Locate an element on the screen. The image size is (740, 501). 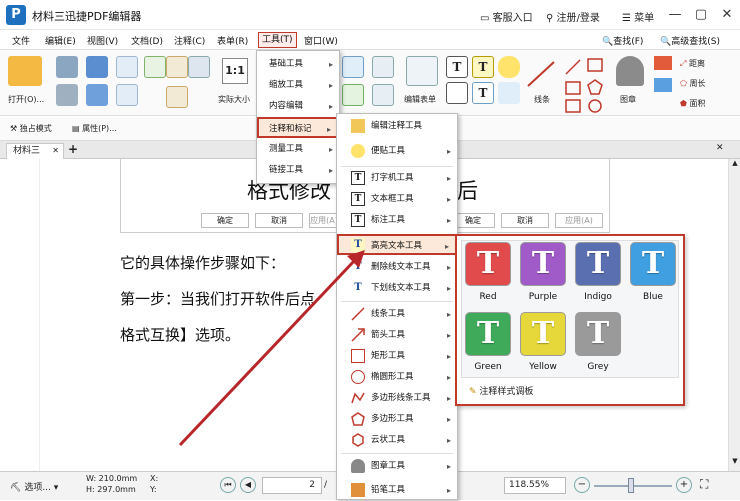
submenu-cloud: 云状工具 ▸ is located at coordinates (397, 440).